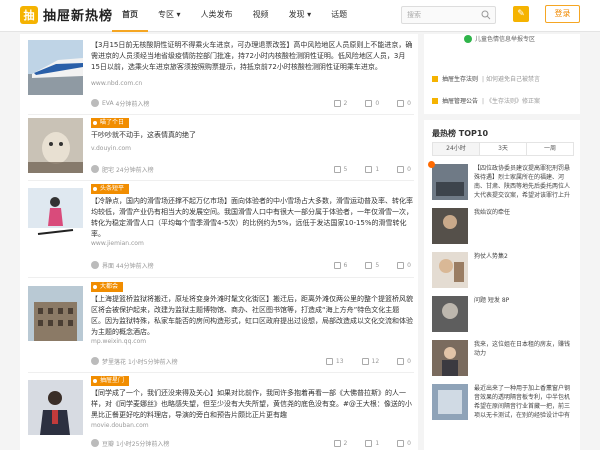 Image resolution: width=600 pixels, height=450 pixels. I want to click on like-button: 6, so click(340, 265).